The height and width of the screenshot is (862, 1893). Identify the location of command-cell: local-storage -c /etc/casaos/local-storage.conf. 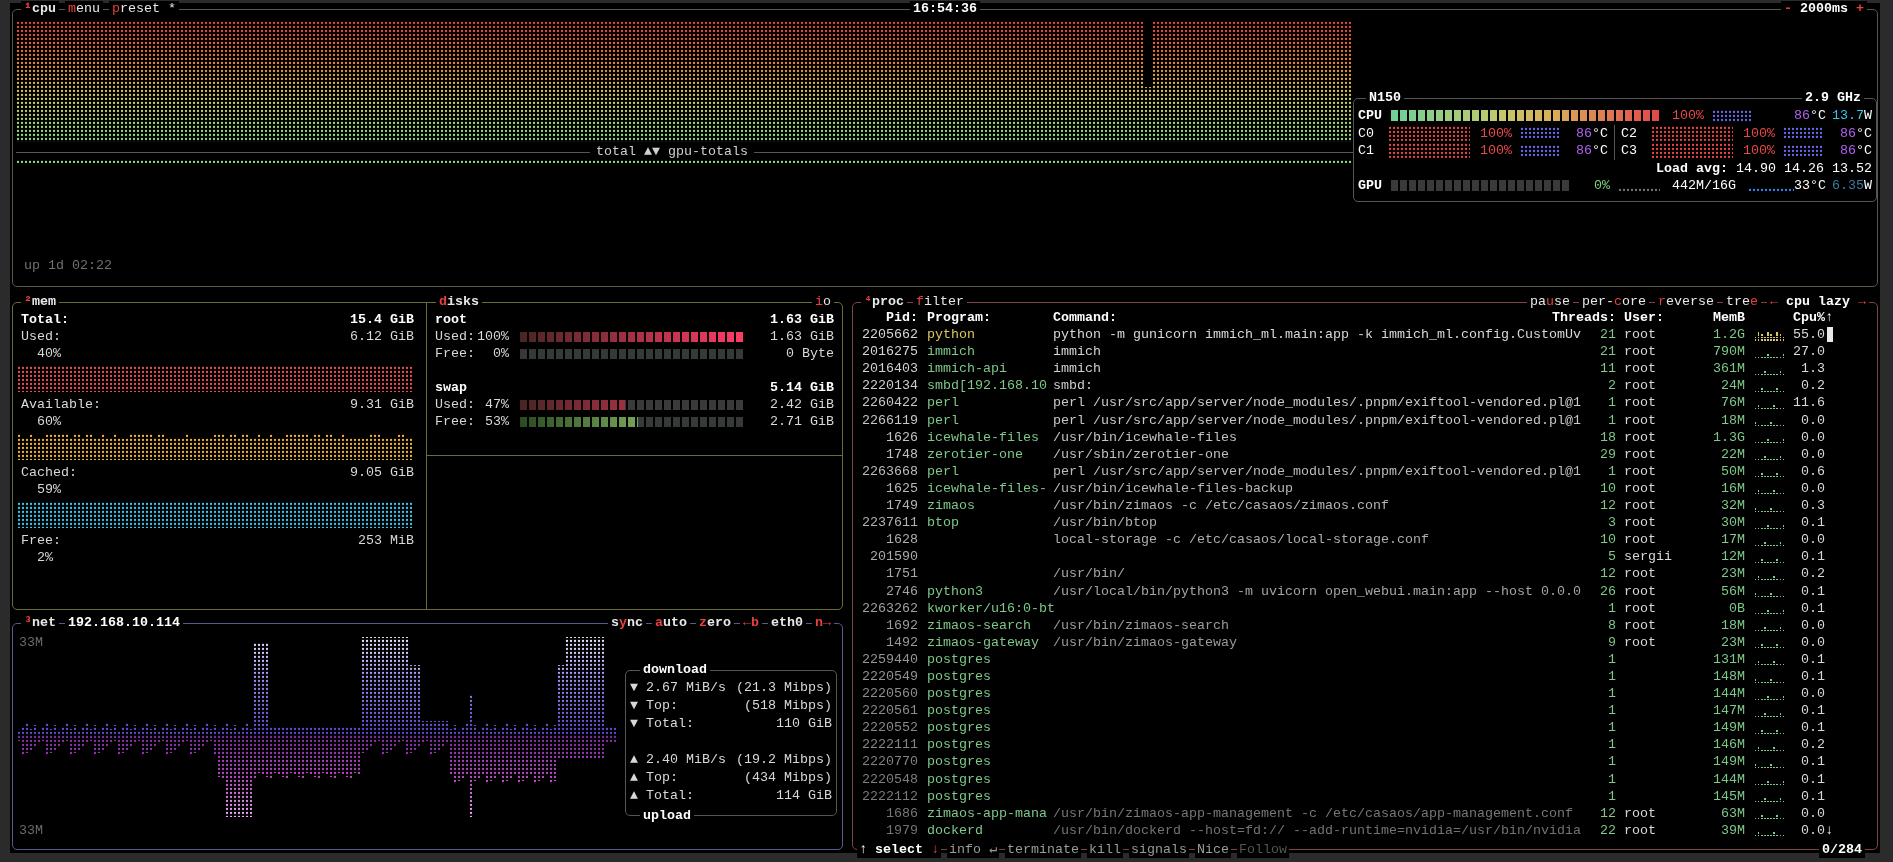
(1241, 540).